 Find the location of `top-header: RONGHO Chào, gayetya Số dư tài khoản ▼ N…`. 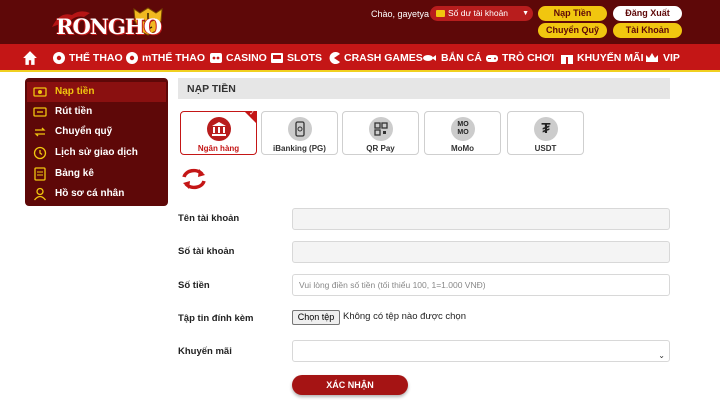

top-header: RONGHO Chào, gayetya Số dư tài khoản ▼ N… is located at coordinates (360, 22).